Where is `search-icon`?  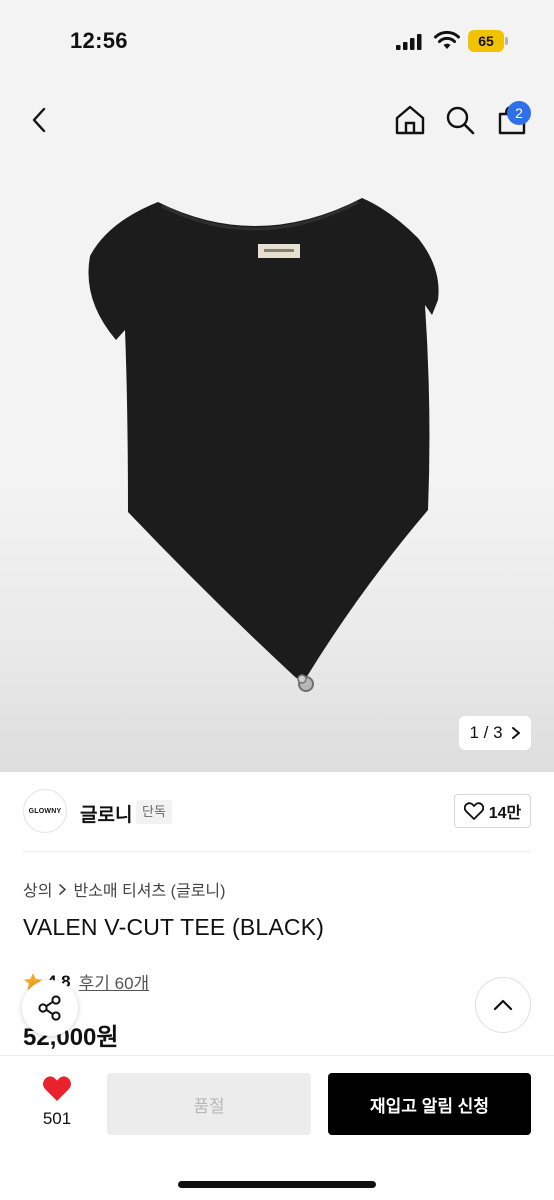 search-icon is located at coordinates (460, 120).